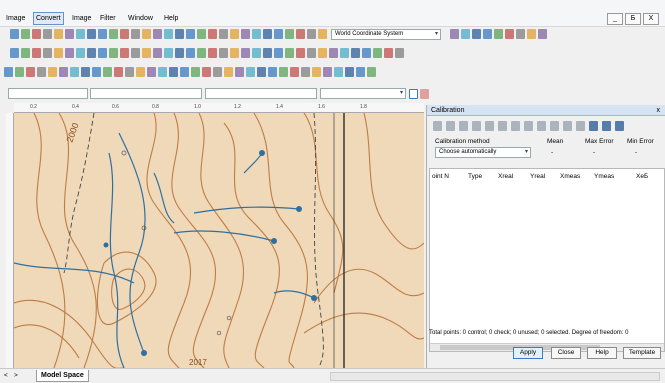 The image size is (665, 383). Describe the element at coordinates (62, 376) in the screenshot. I see `tab-model-space: Model Space` at that location.